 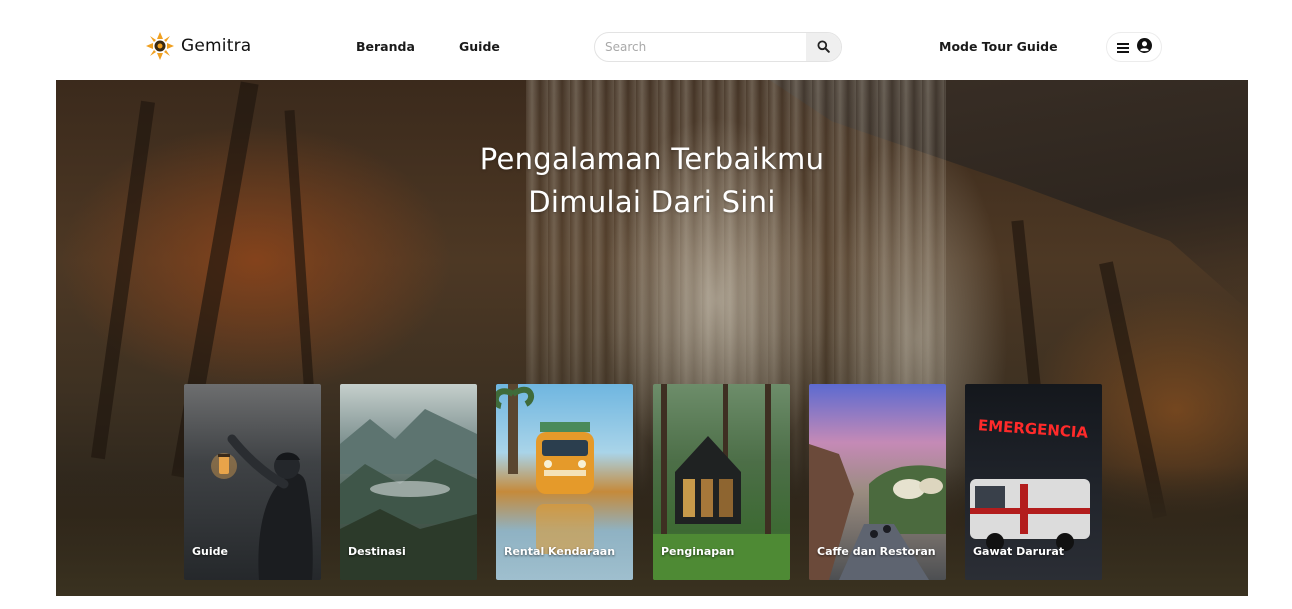 I want to click on brand-name: Gemitra, so click(x=216, y=46).